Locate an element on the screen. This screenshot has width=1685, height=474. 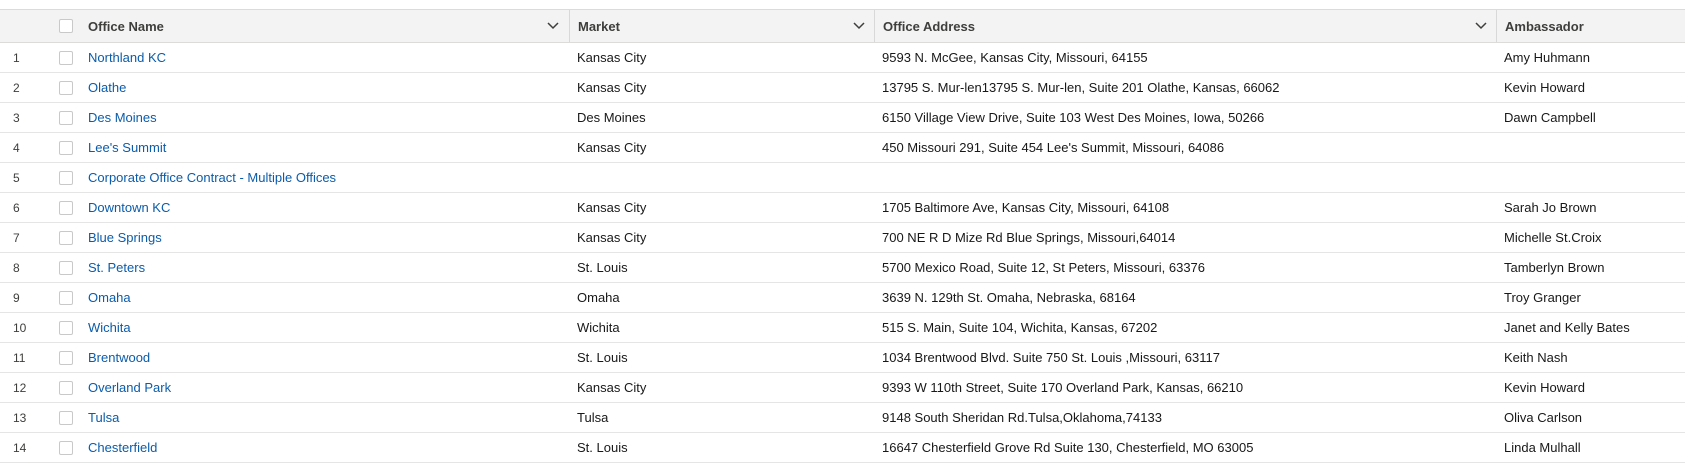
market-value: Wichita is located at coordinates (598, 327).